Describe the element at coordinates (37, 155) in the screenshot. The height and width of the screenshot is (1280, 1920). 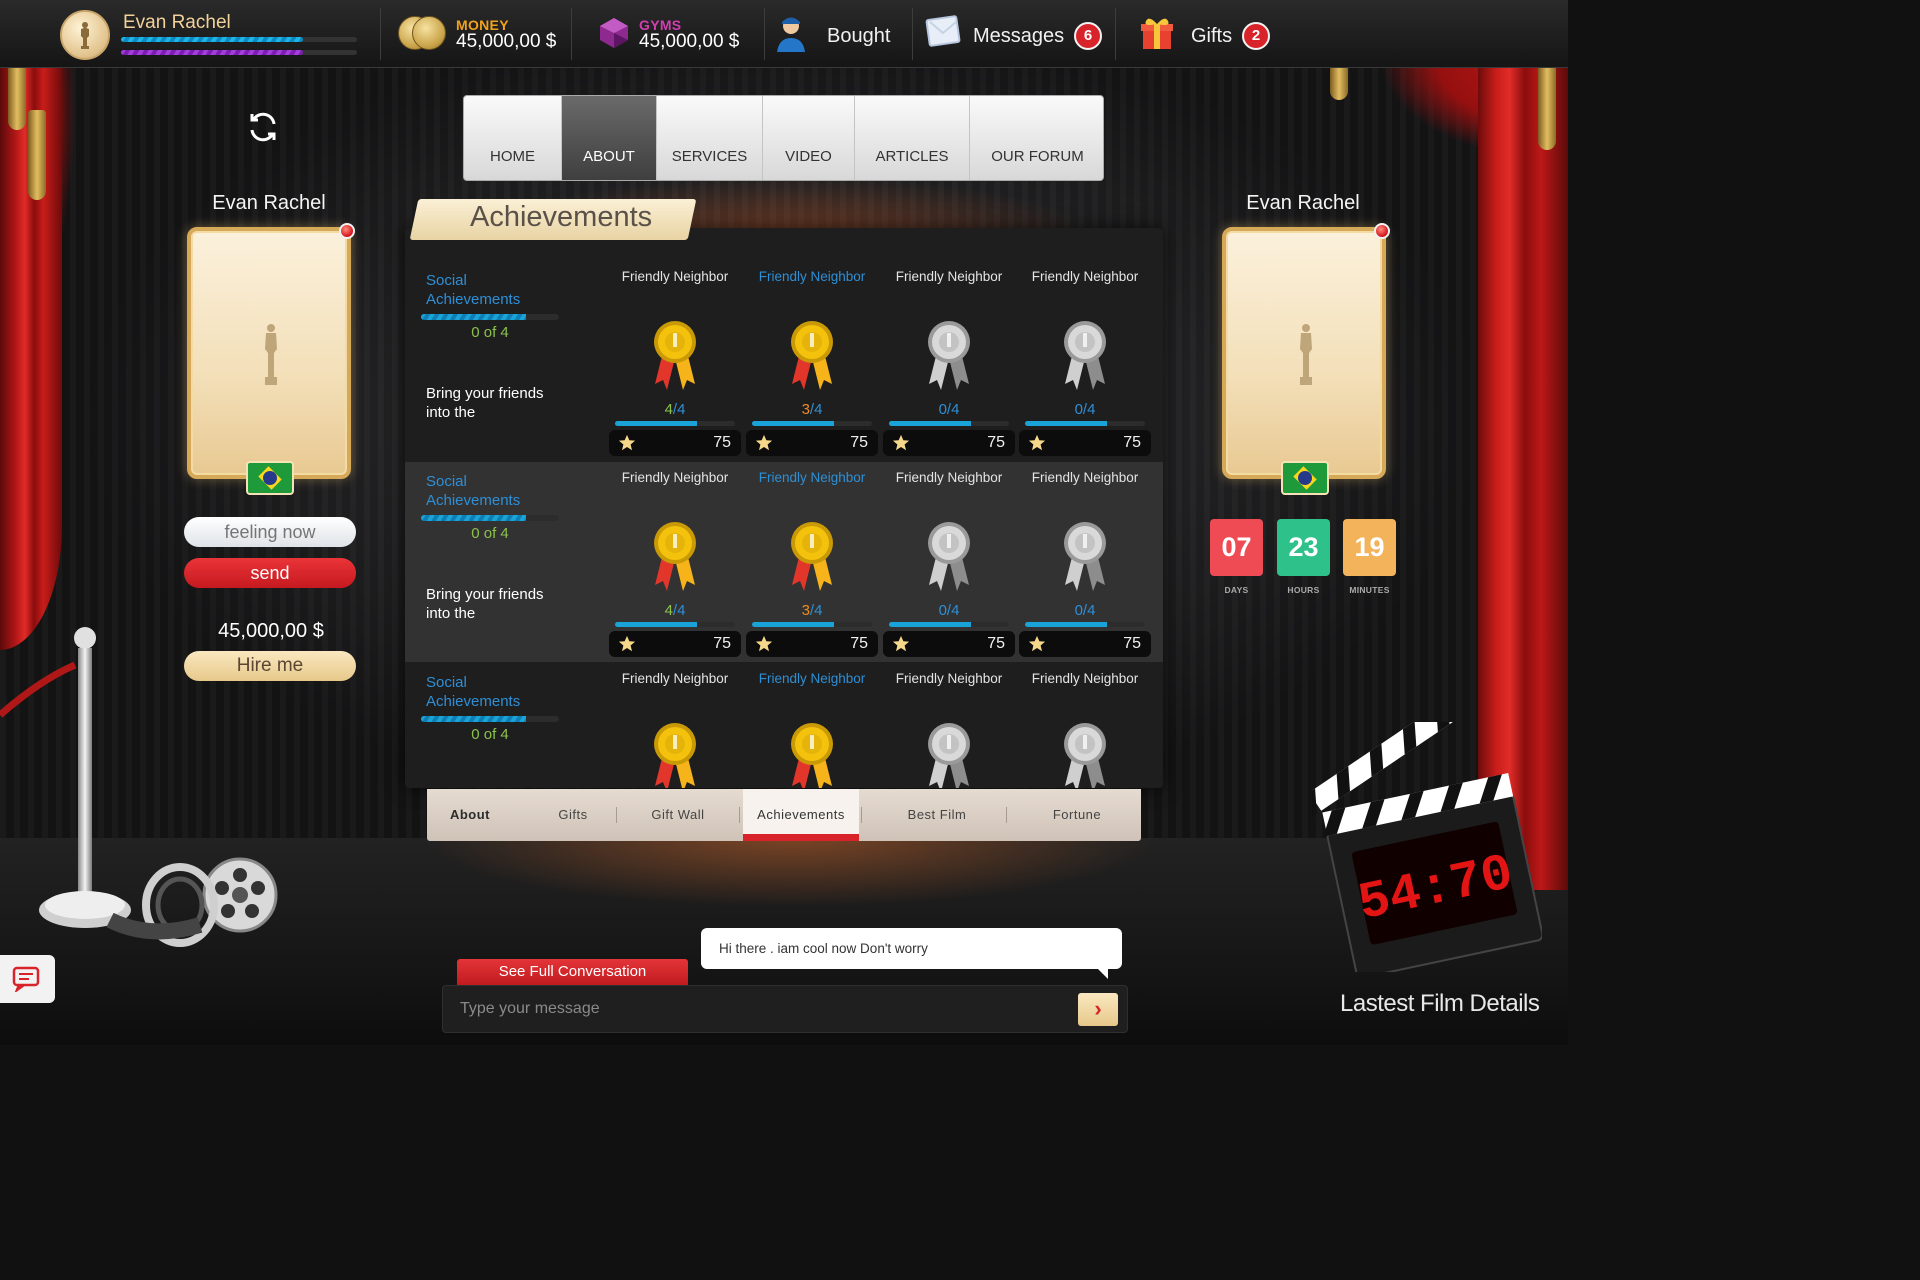
I see `left-tassel` at that location.